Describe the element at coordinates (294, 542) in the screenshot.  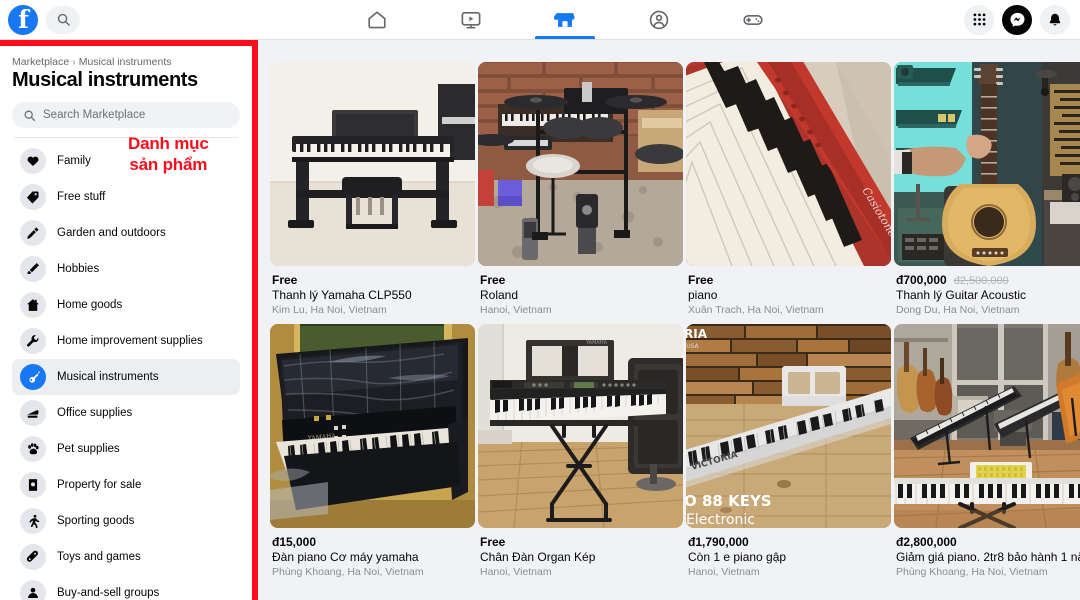
I see `listing-price: đ15,000` at that location.